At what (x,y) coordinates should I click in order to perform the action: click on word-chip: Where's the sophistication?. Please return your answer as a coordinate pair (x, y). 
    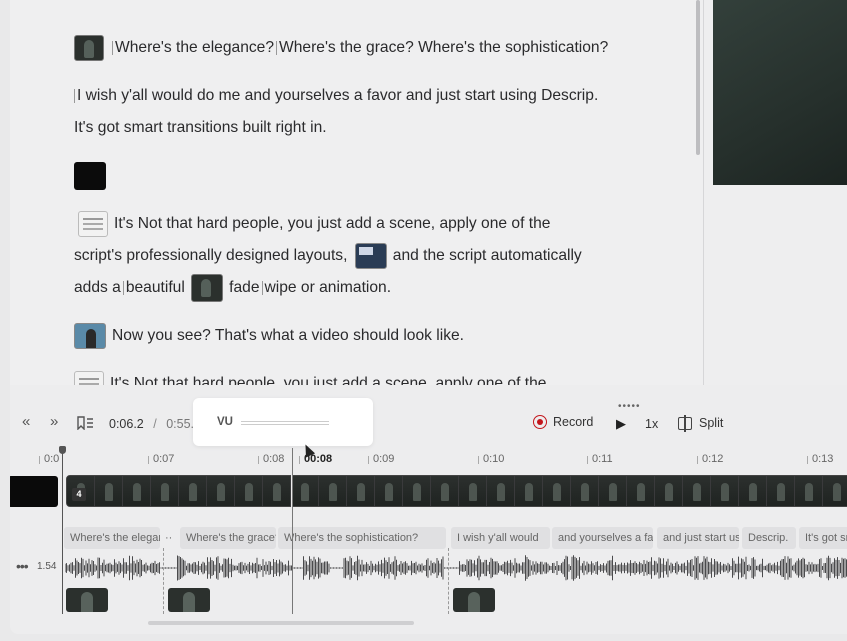
    Looking at the image, I should click on (362, 538).